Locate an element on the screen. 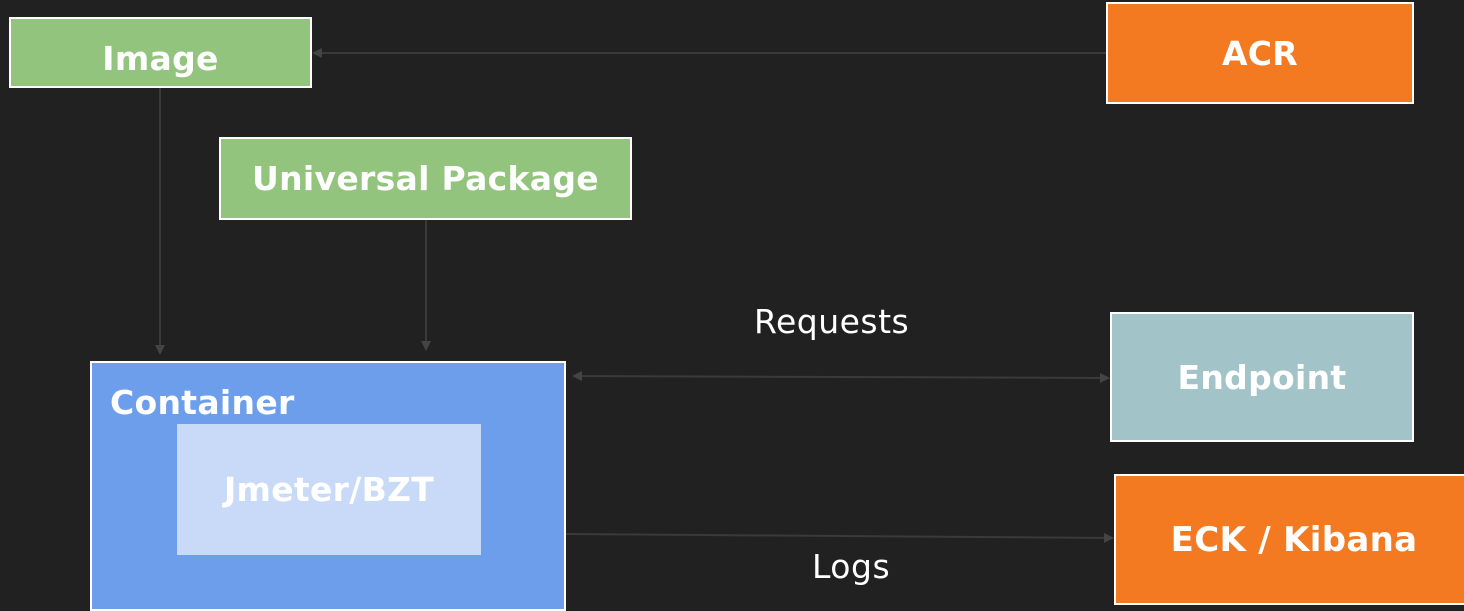 The width and height of the screenshot is (1464, 611). arrow-logs is located at coordinates (839, 537).